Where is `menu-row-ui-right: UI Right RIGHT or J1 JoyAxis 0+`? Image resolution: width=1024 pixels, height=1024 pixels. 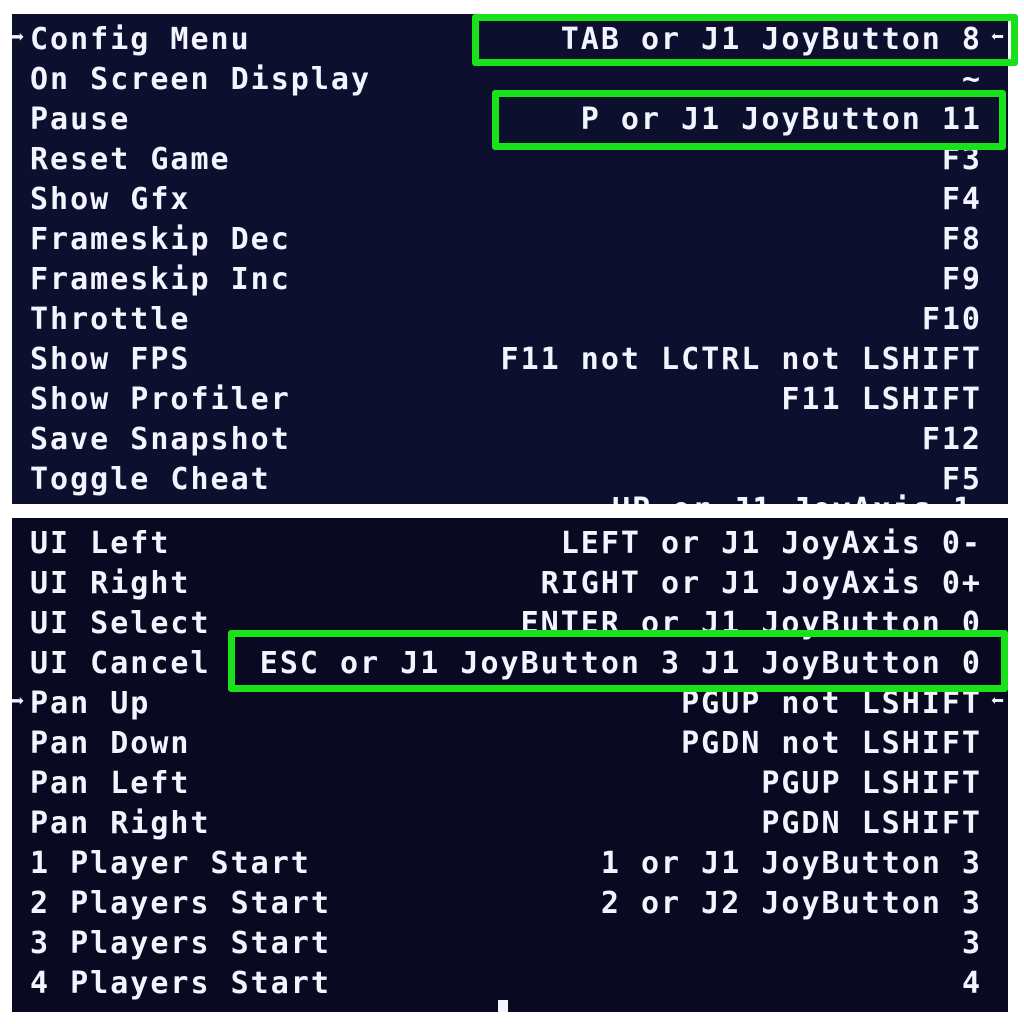 menu-row-ui-right: UI Right RIGHT or J1 JoyAxis 0+ is located at coordinates (510, 584).